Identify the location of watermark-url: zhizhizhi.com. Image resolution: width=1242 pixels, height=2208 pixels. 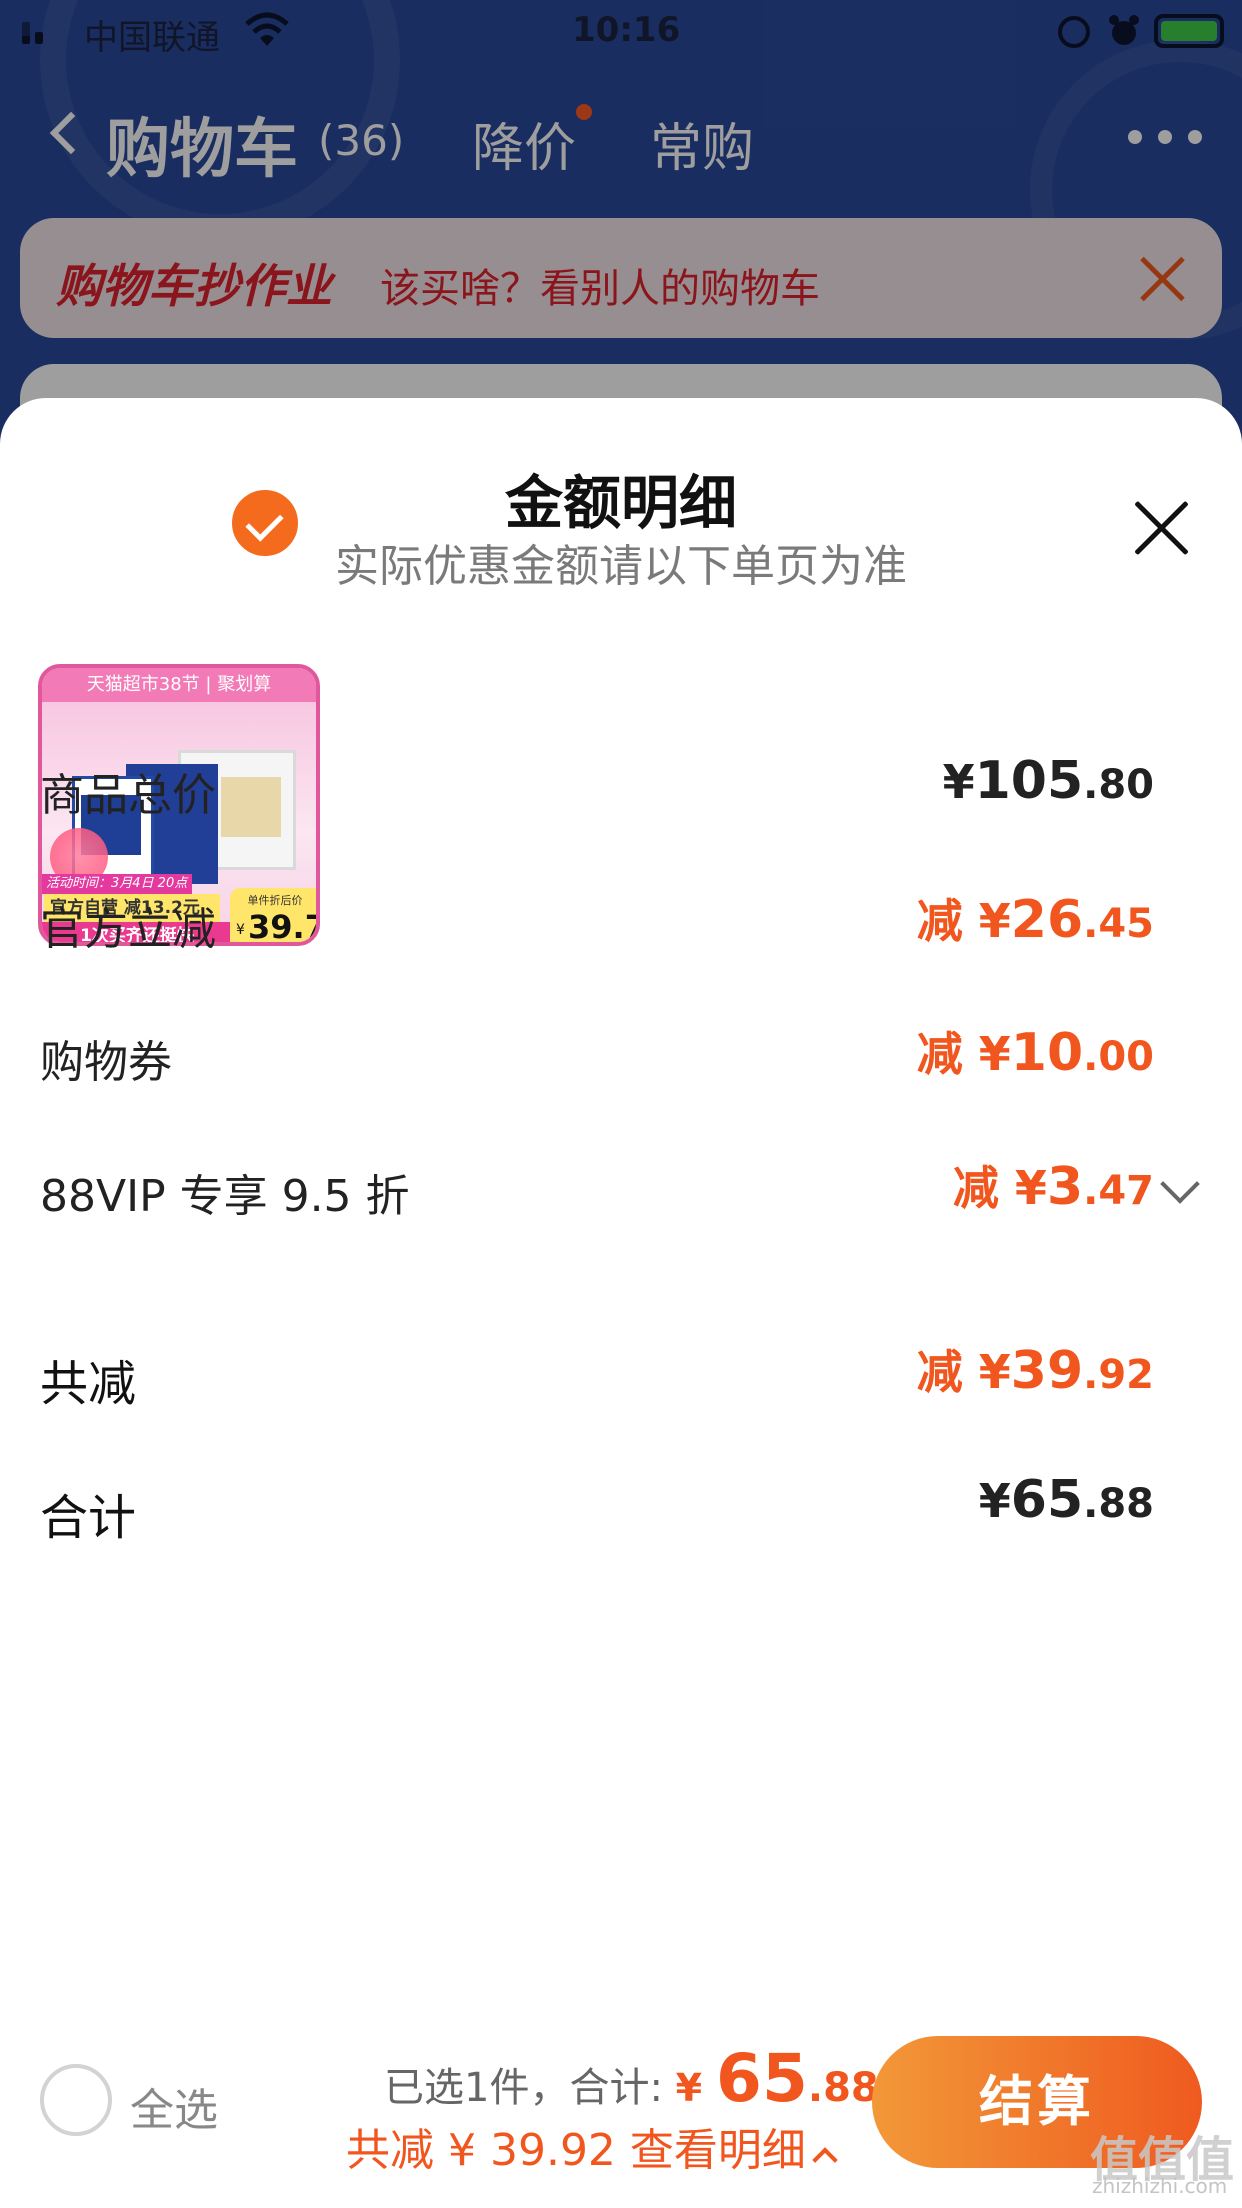
(1160, 2186).